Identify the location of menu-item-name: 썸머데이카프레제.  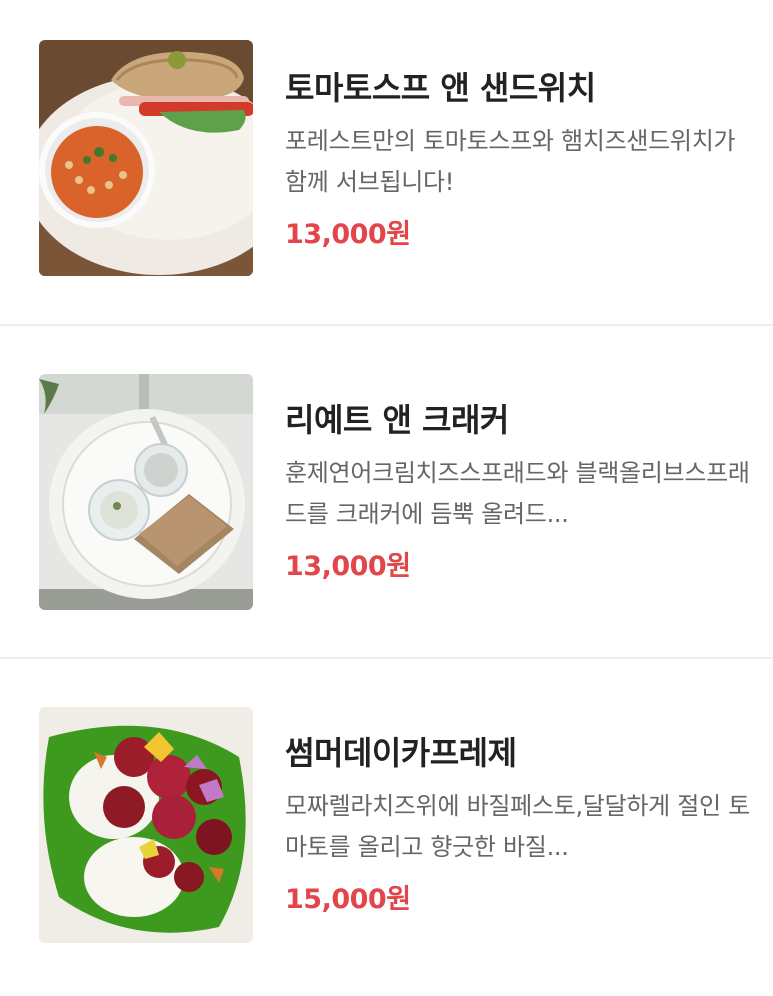
(401, 753).